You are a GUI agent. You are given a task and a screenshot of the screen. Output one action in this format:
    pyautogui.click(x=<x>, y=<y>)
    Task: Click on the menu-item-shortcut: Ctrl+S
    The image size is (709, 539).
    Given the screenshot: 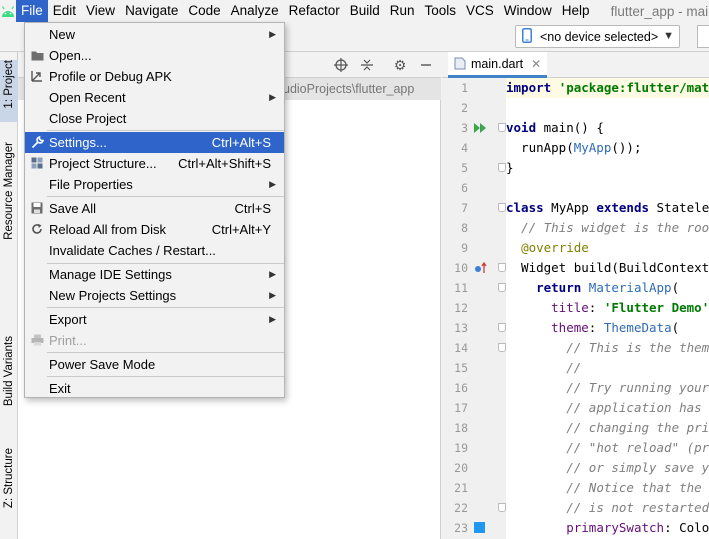 What is the action you would take?
    pyautogui.click(x=252, y=208)
    